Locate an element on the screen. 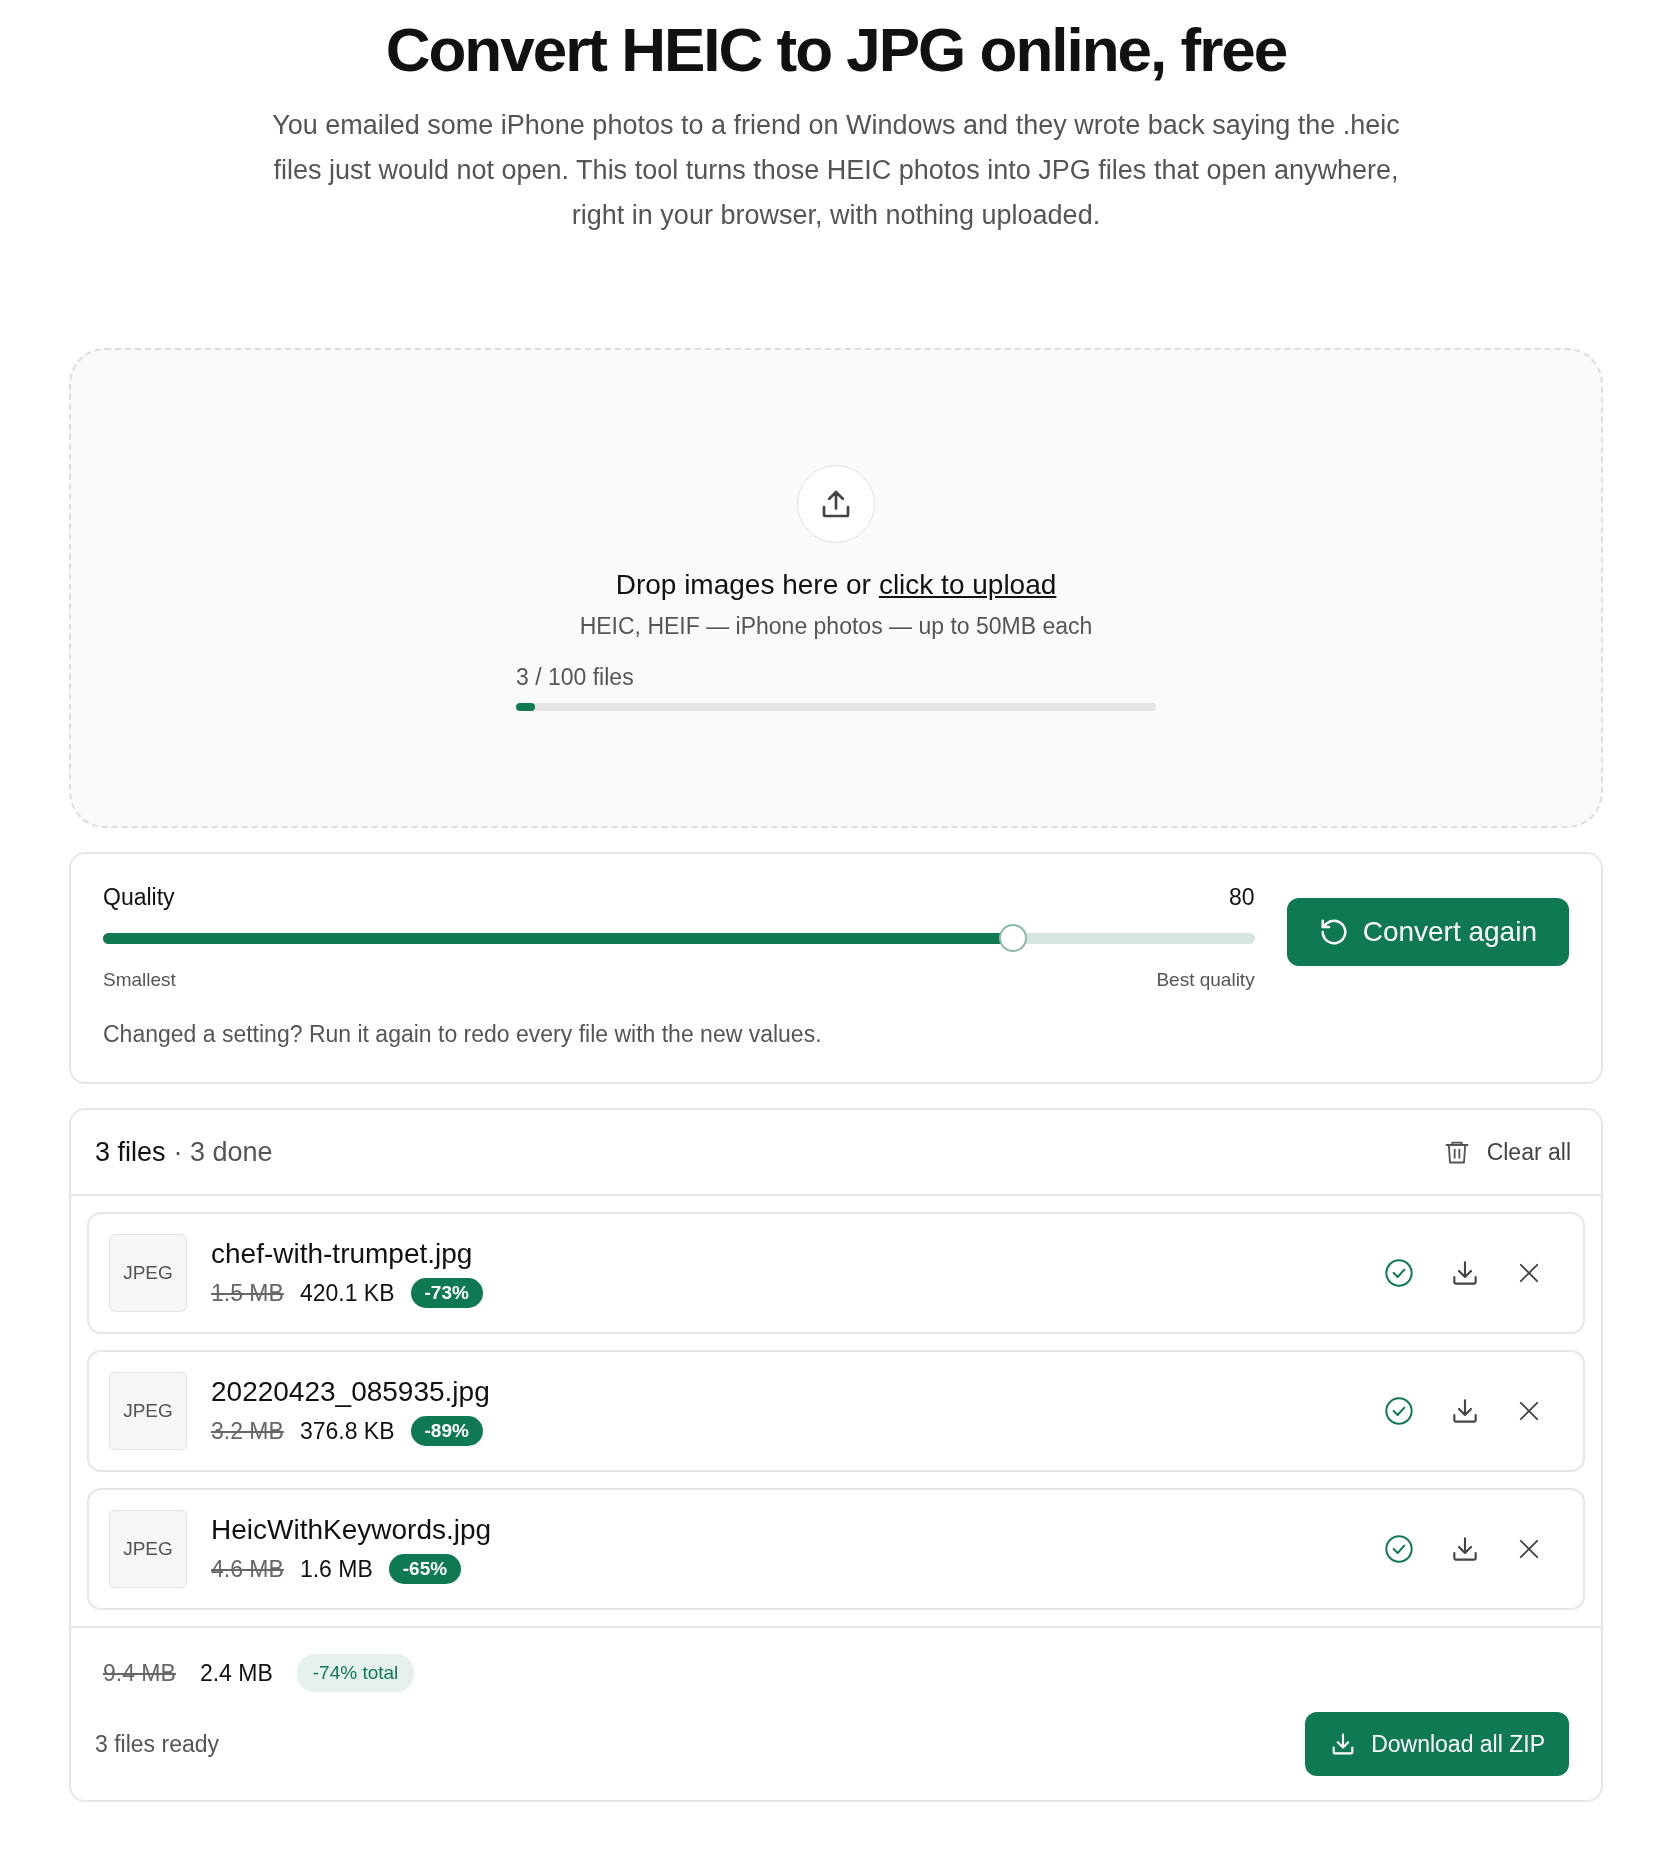 This screenshot has width=1672, height=1854. files-count: 3 files is located at coordinates (130, 1152).